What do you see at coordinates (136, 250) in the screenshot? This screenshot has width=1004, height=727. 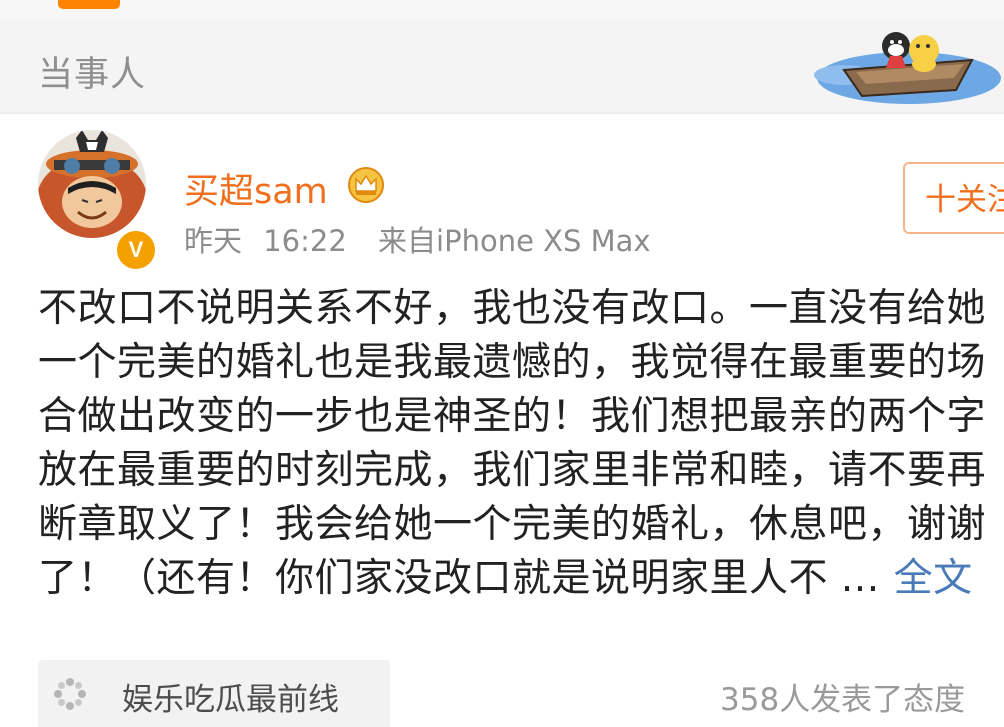 I see `verified-icon: V` at bounding box center [136, 250].